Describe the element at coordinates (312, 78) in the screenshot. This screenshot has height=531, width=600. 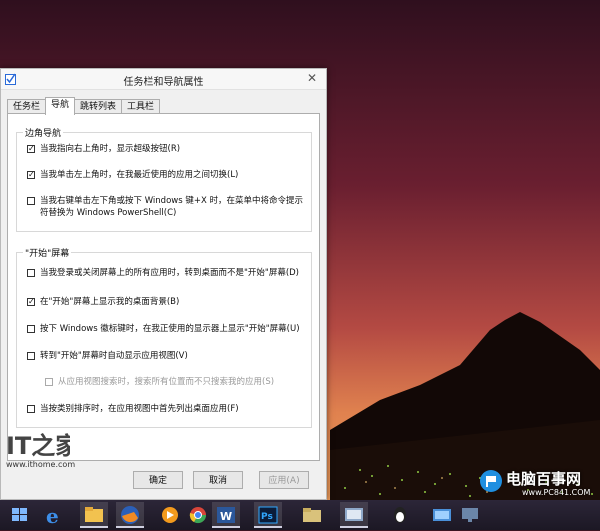
I see `close-icon: ✕` at that location.